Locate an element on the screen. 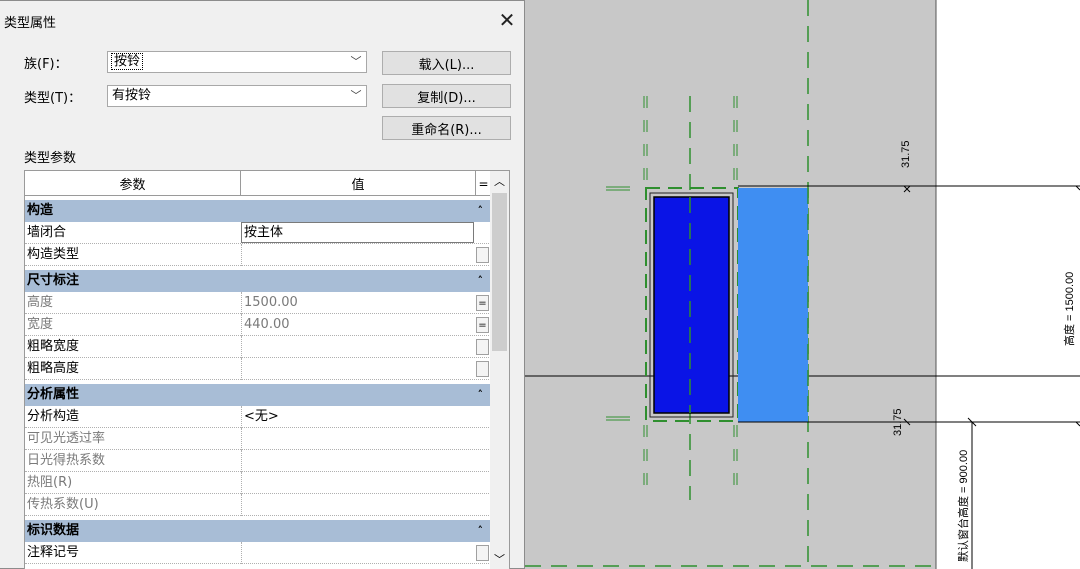 This screenshot has width=1080, height=569. param-name: 粗略高度 is located at coordinates (53, 368).